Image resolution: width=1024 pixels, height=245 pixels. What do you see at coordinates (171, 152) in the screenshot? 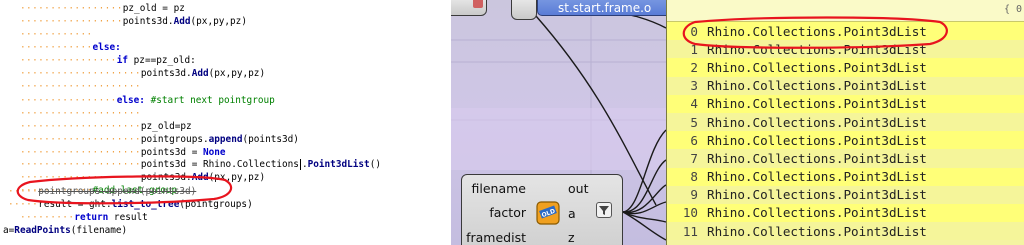
I see `code-text: points3d =` at bounding box center [171, 152].